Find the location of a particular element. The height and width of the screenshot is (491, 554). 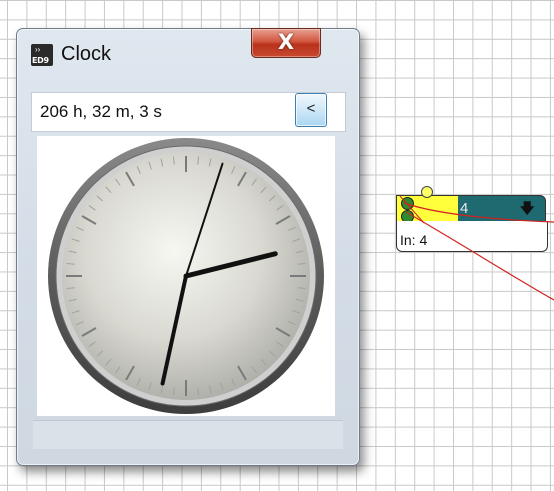

down-arrow-icon: 🡇 is located at coordinates (527, 210).